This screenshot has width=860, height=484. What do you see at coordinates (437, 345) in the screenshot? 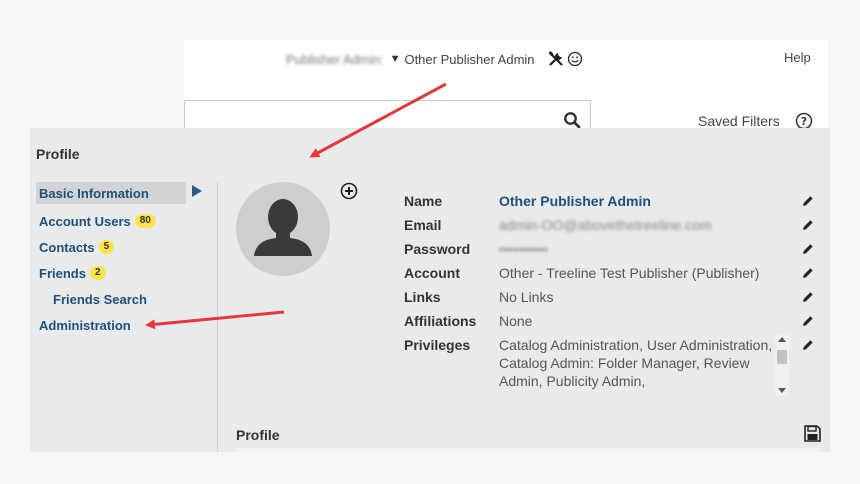
I see `detail-label: Privileges` at bounding box center [437, 345].